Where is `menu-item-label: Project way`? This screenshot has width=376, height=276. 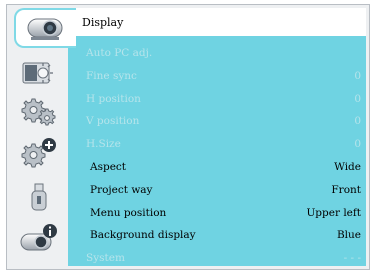
menu-item-label: Project way is located at coordinates (121, 189).